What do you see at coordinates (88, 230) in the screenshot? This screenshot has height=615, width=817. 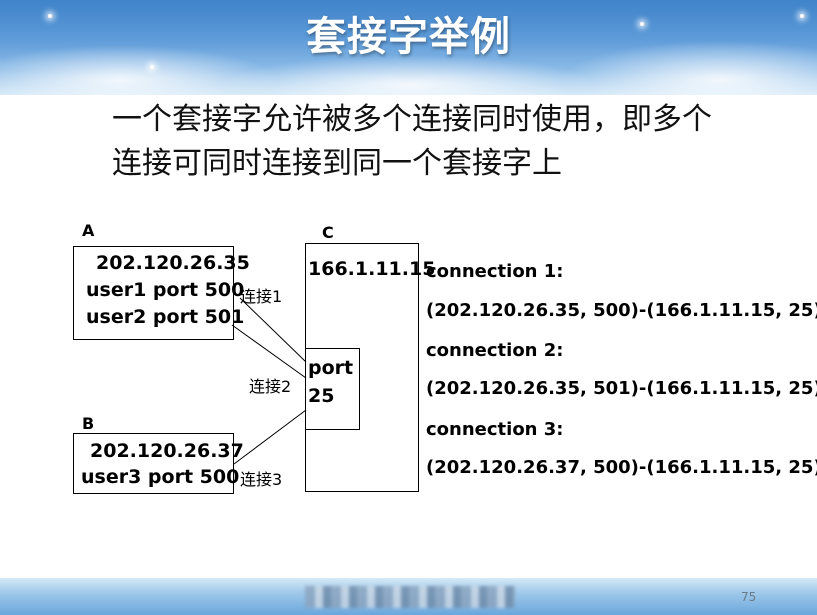 I see `host-a-label: A` at bounding box center [88, 230].